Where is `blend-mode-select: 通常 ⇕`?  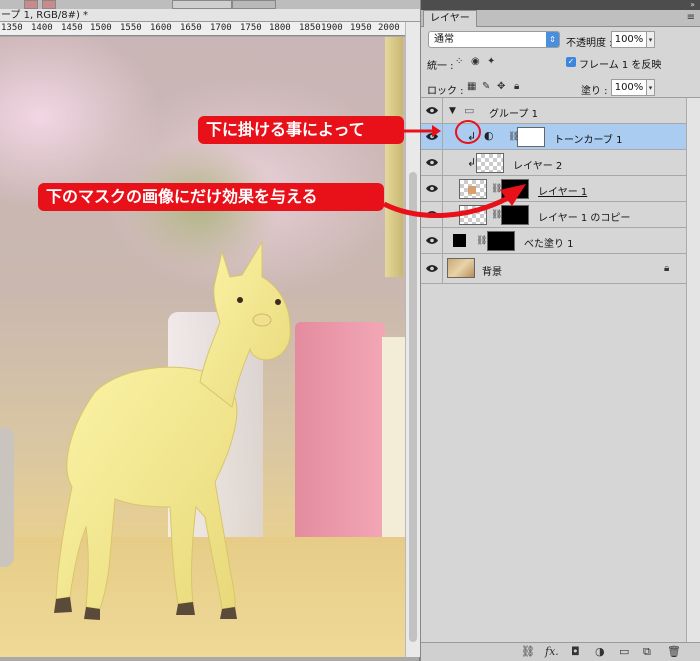
blend-mode-select: 通常 ⇕ is located at coordinates (494, 39).